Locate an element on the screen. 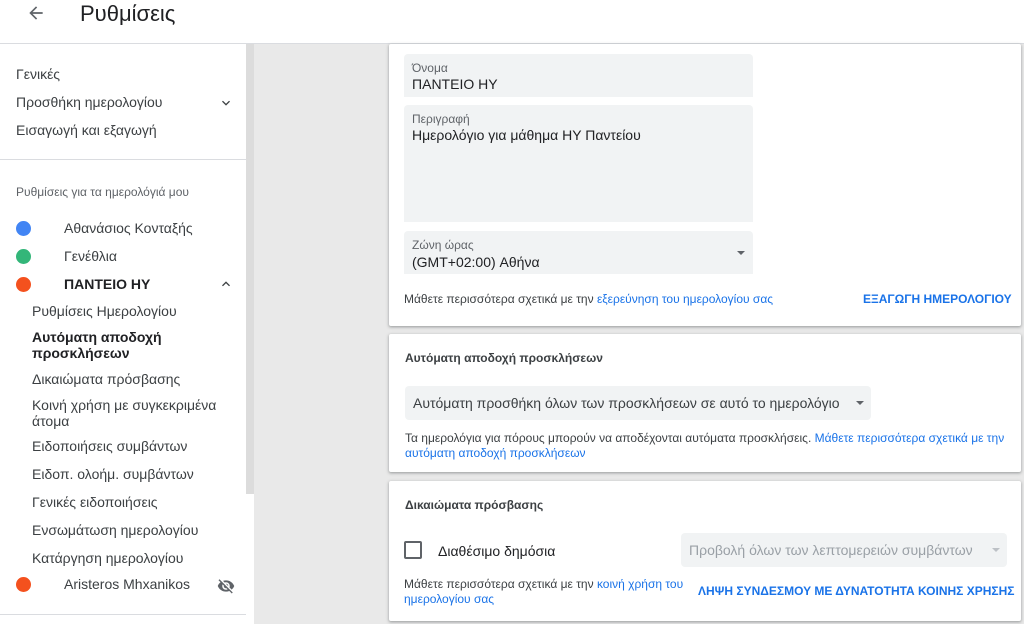  explore-help-prefix: Μάθετε περισσότερα σχετικά με την is located at coordinates (500, 299).